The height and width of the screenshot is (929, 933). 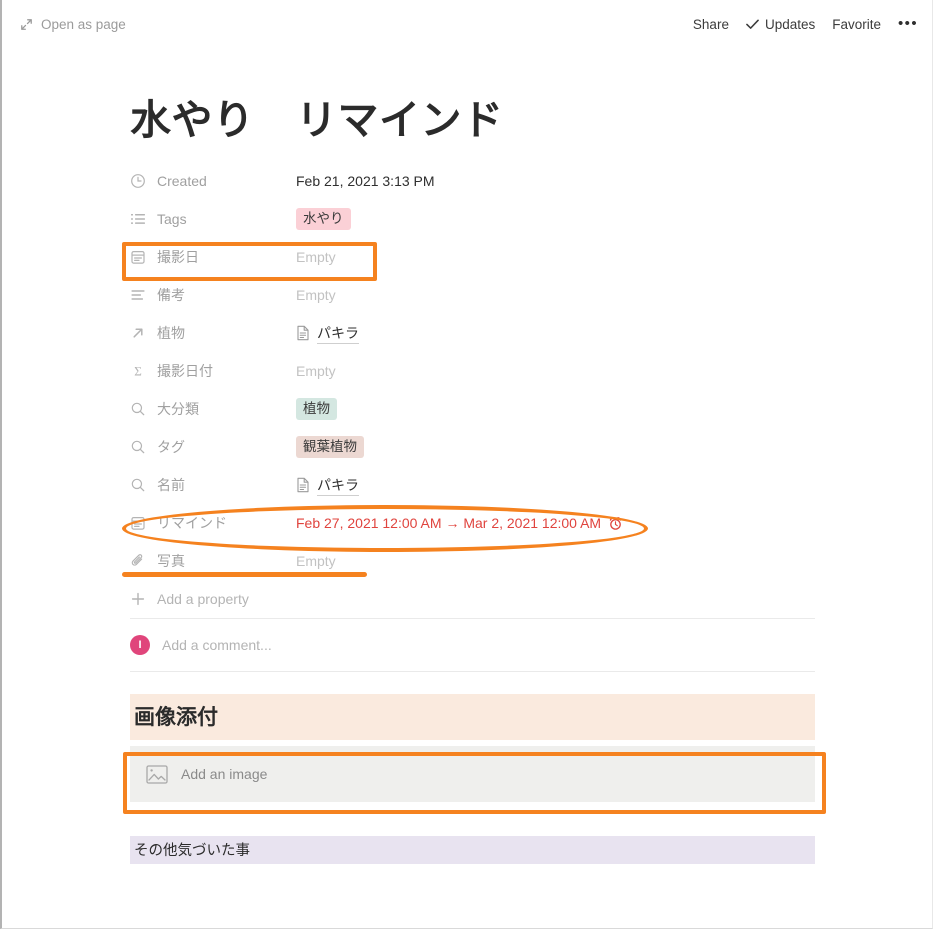 I want to click on page-title: 水やり リマインド, so click(x=472, y=120).